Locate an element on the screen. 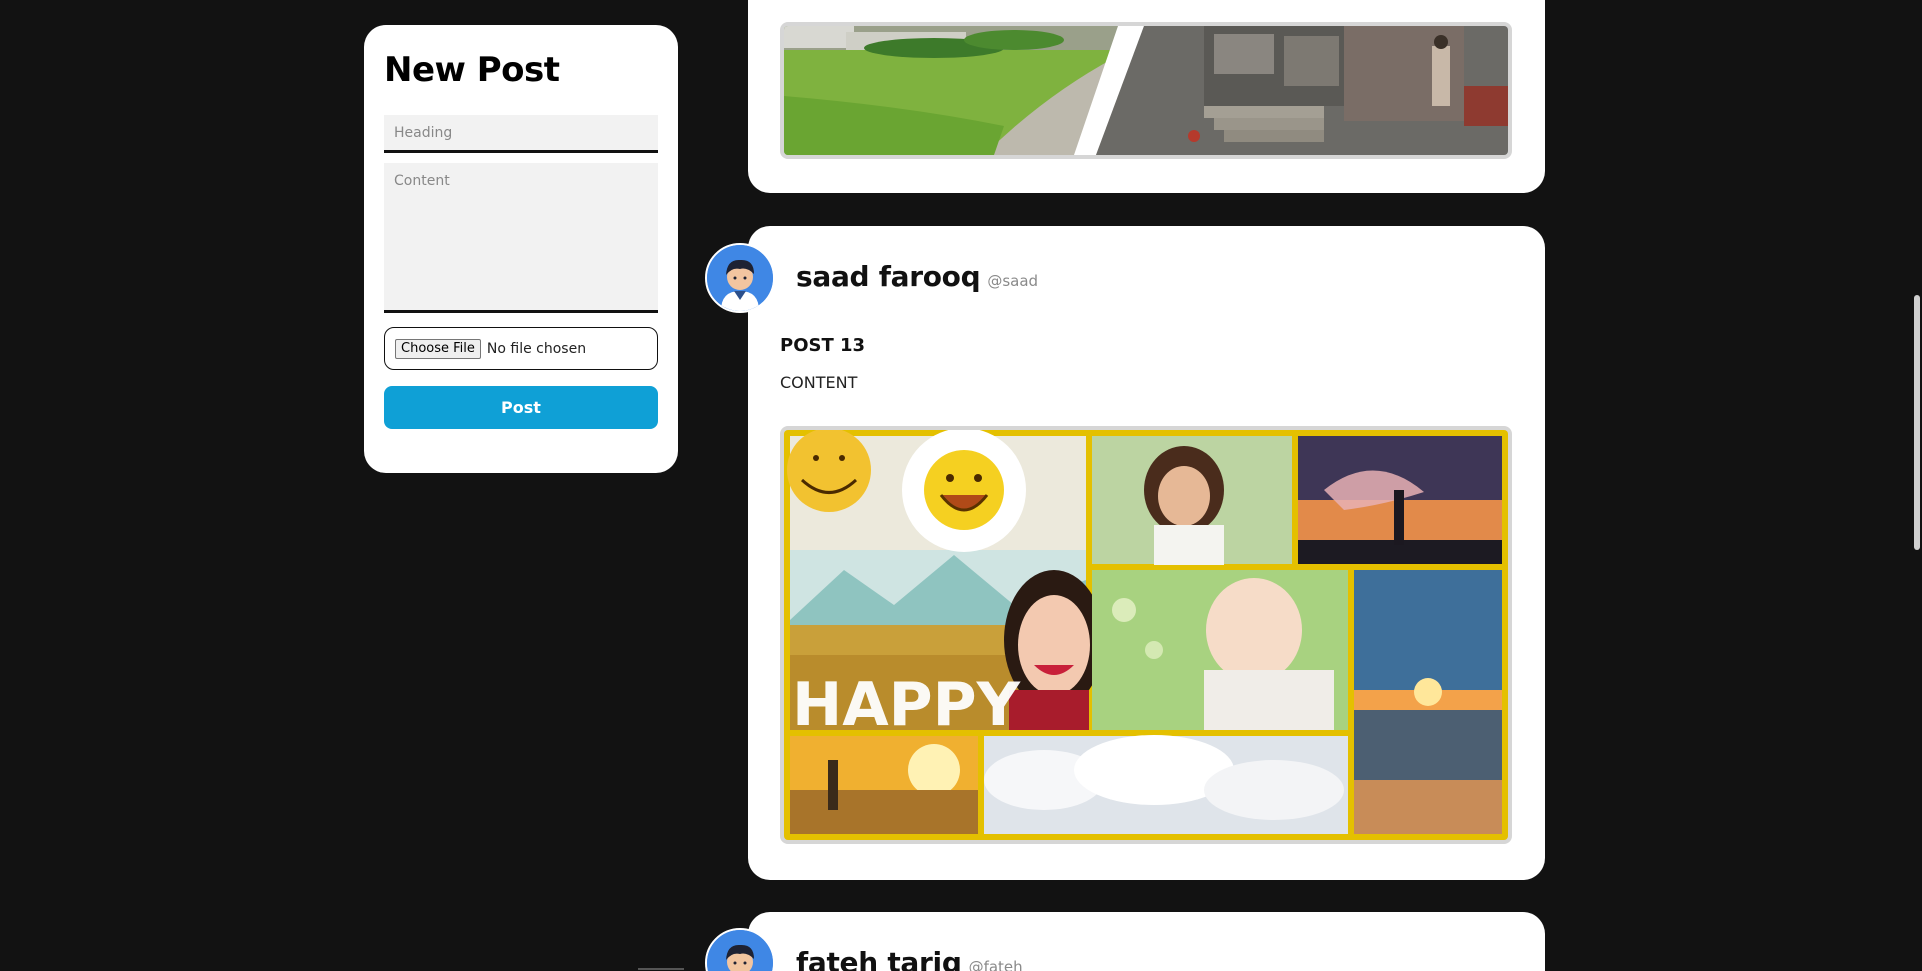 Image resolution: width=1922 pixels, height=971 pixels. post-author: fateh tariq @fateh is located at coordinates (909, 958).